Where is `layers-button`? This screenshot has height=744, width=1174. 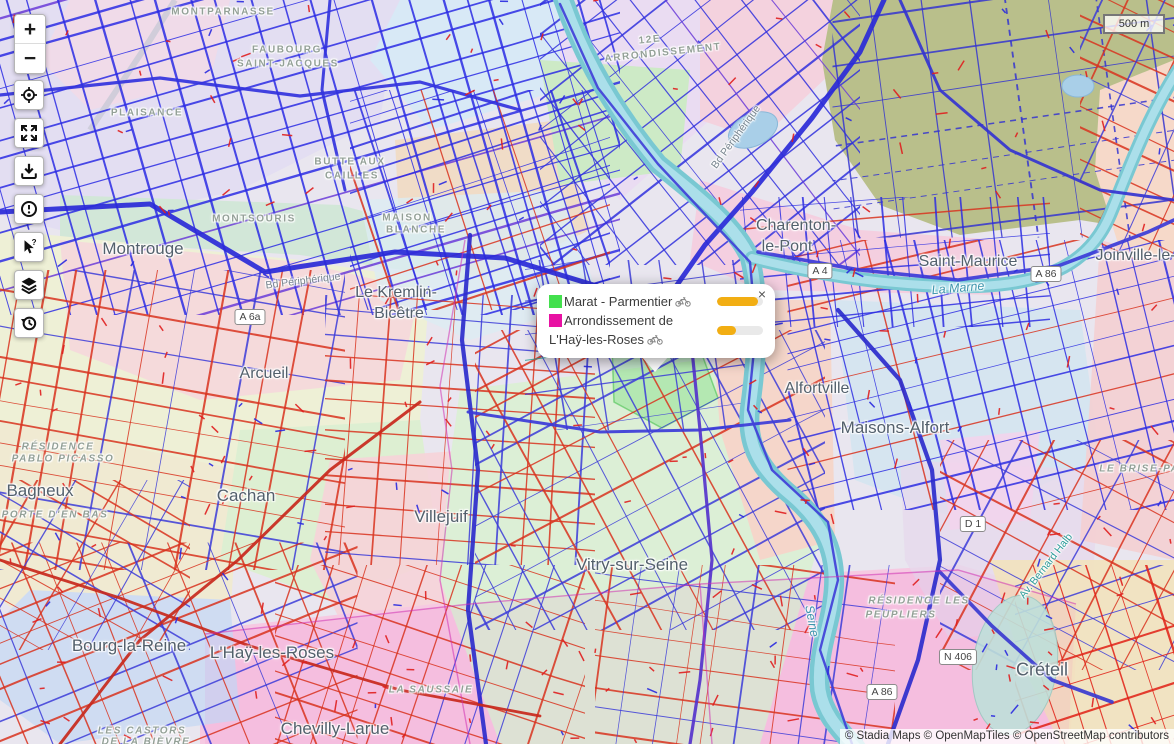
layers-button is located at coordinates (29, 285).